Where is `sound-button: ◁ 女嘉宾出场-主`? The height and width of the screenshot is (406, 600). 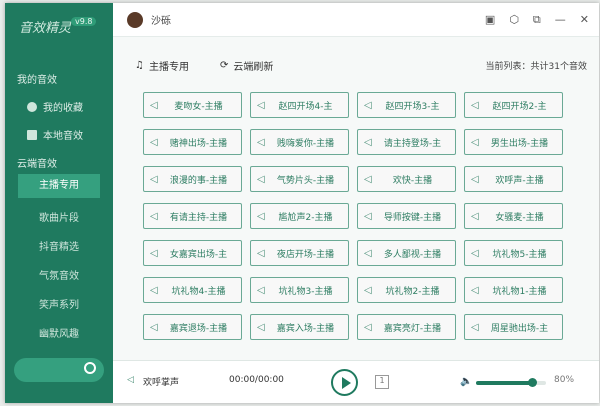 sound-button: ◁ 女嘉宾出场-主 is located at coordinates (192, 253).